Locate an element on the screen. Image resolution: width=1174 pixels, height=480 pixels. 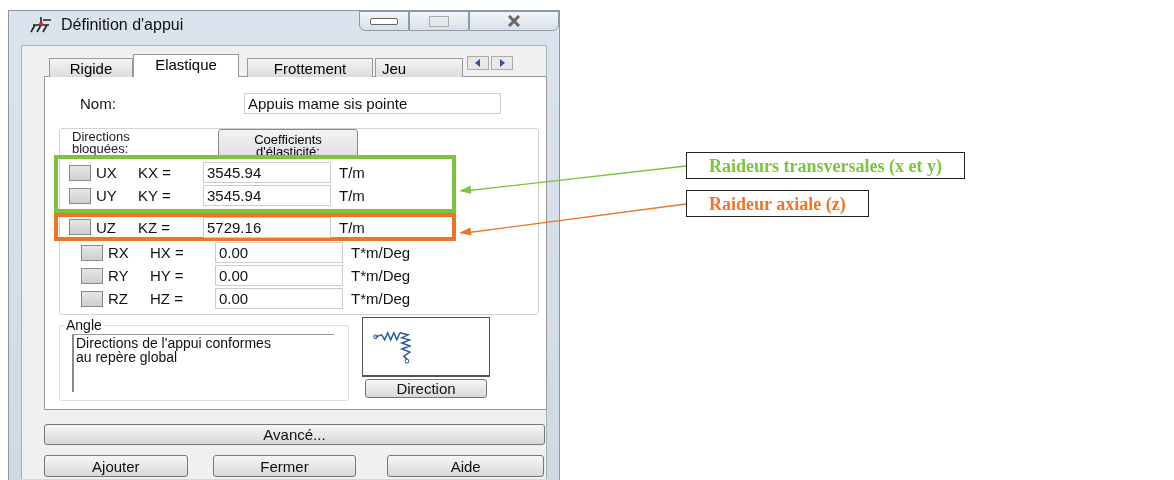
scroll-left-button is located at coordinates (478, 63).